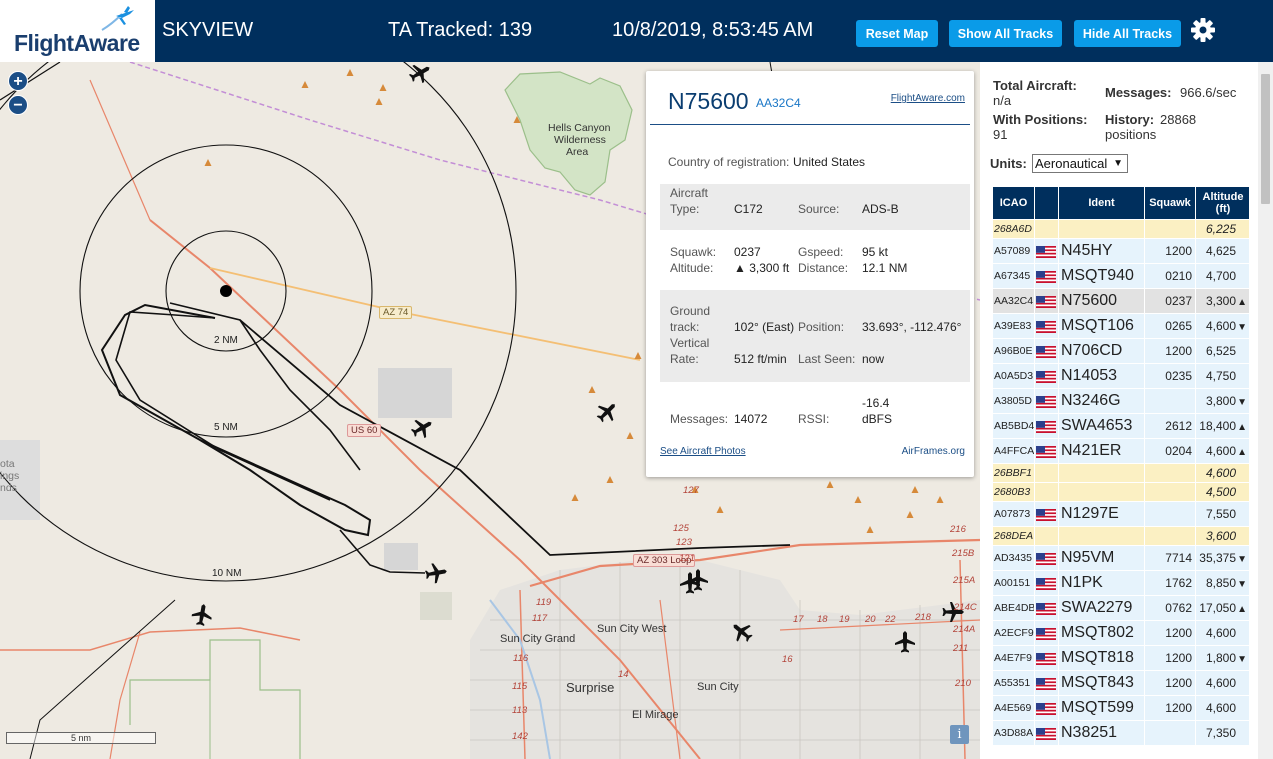 This screenshot has width=1273, height=759. I want to click on squawk-value: 0237, so click(747, 252).